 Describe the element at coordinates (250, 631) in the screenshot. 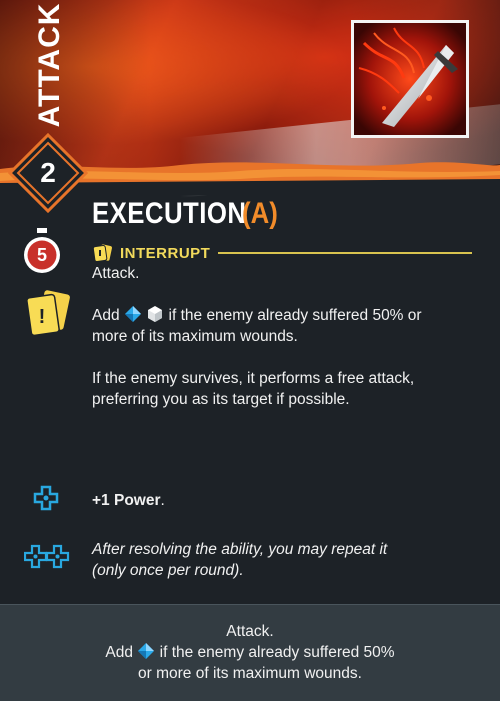

I see `footer-line-1: Attack.` at that location.